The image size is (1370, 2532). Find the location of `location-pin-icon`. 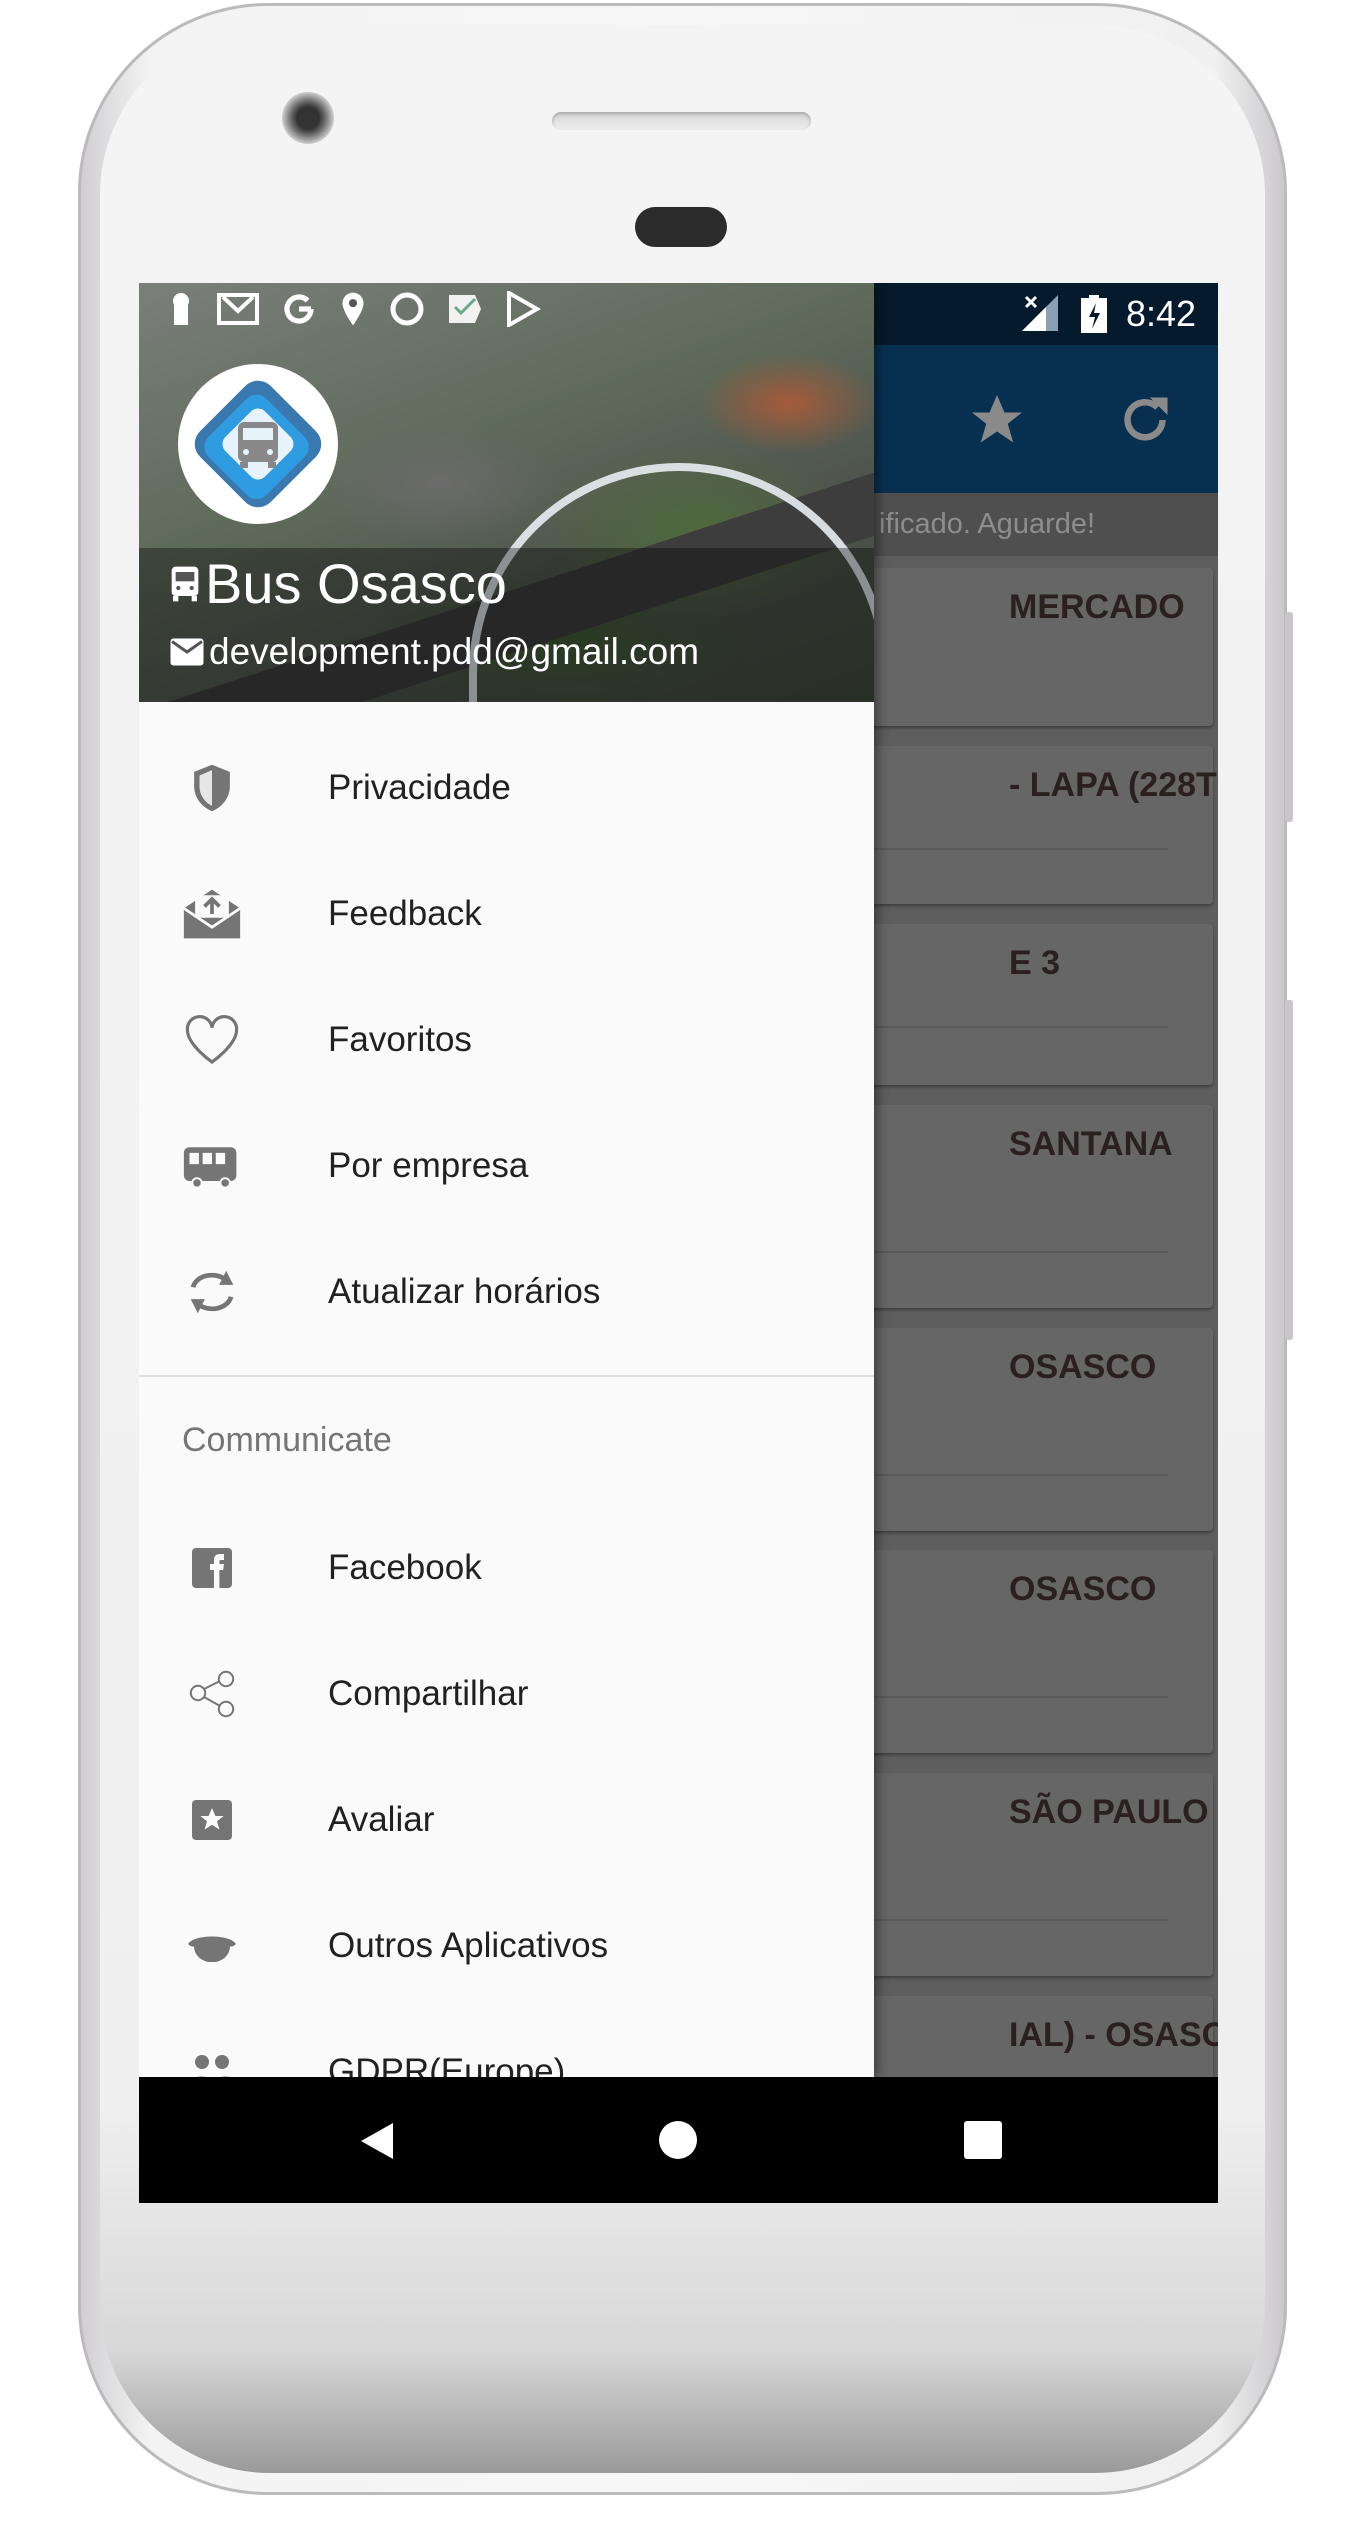

location-pin-icon is located at coordinates (353, 309).